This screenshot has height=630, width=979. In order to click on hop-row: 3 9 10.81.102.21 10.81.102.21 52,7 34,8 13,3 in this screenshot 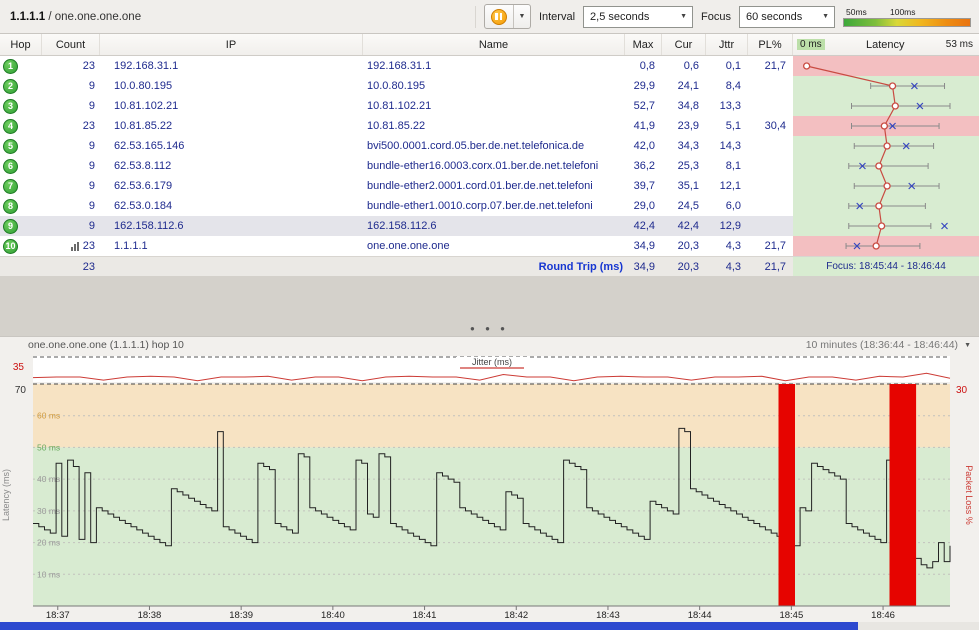, I will do `click(489, 106)`.